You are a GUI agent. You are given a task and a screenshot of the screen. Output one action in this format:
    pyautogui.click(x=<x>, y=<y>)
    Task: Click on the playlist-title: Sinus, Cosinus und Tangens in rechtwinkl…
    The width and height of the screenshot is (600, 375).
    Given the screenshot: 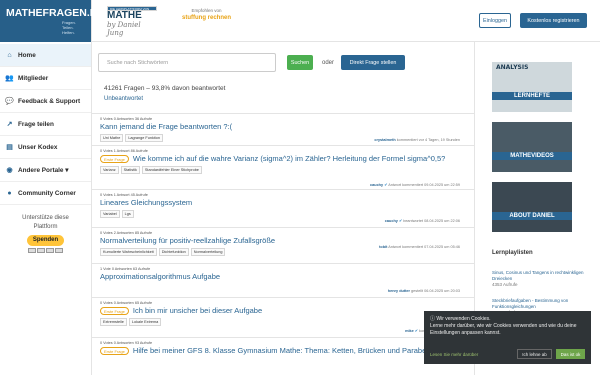 What is the action you would take?
    pyautogui.click(x=542, y=276)
    